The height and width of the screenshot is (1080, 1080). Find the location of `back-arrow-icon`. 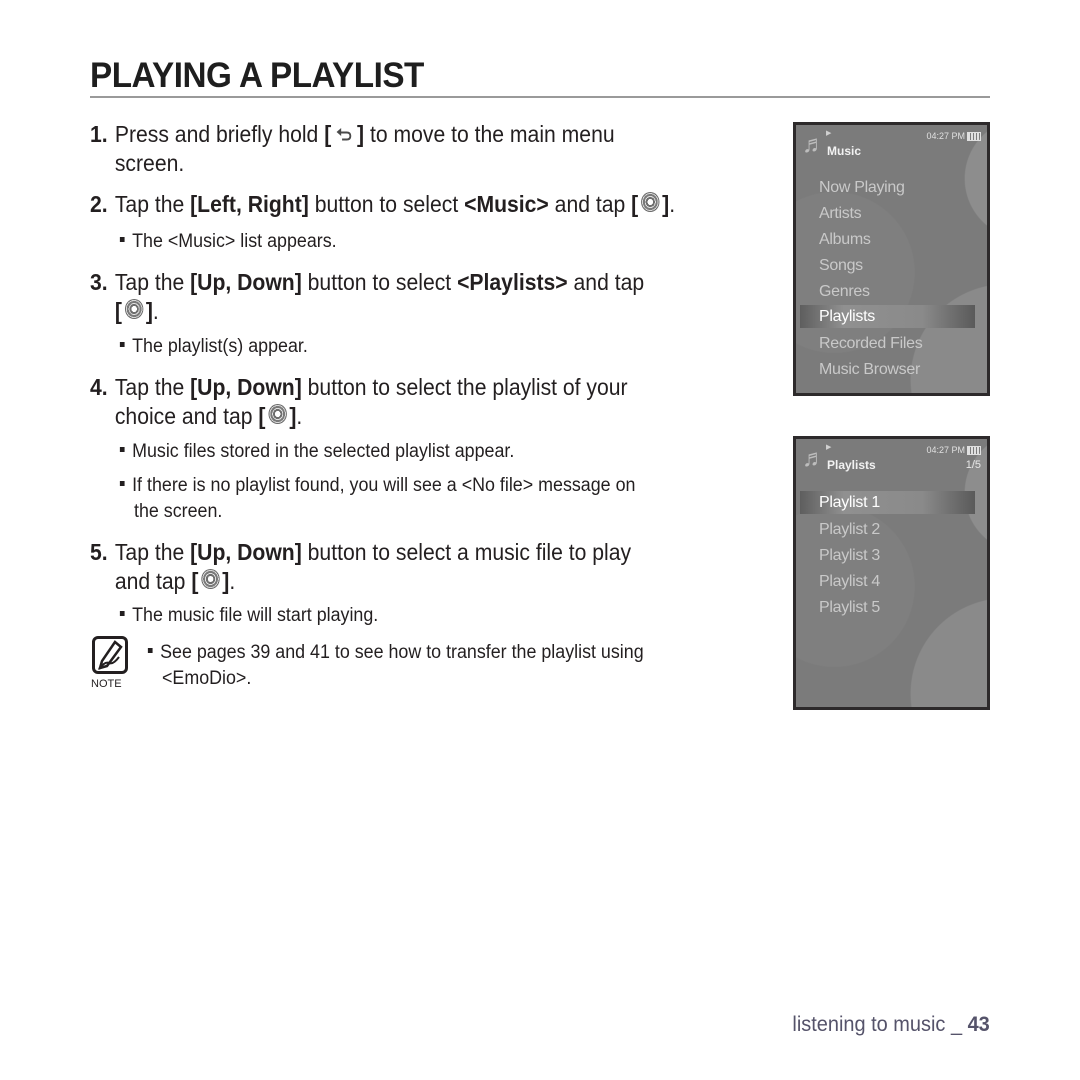

back-arrow-icon is located at coordinates (344, 134).